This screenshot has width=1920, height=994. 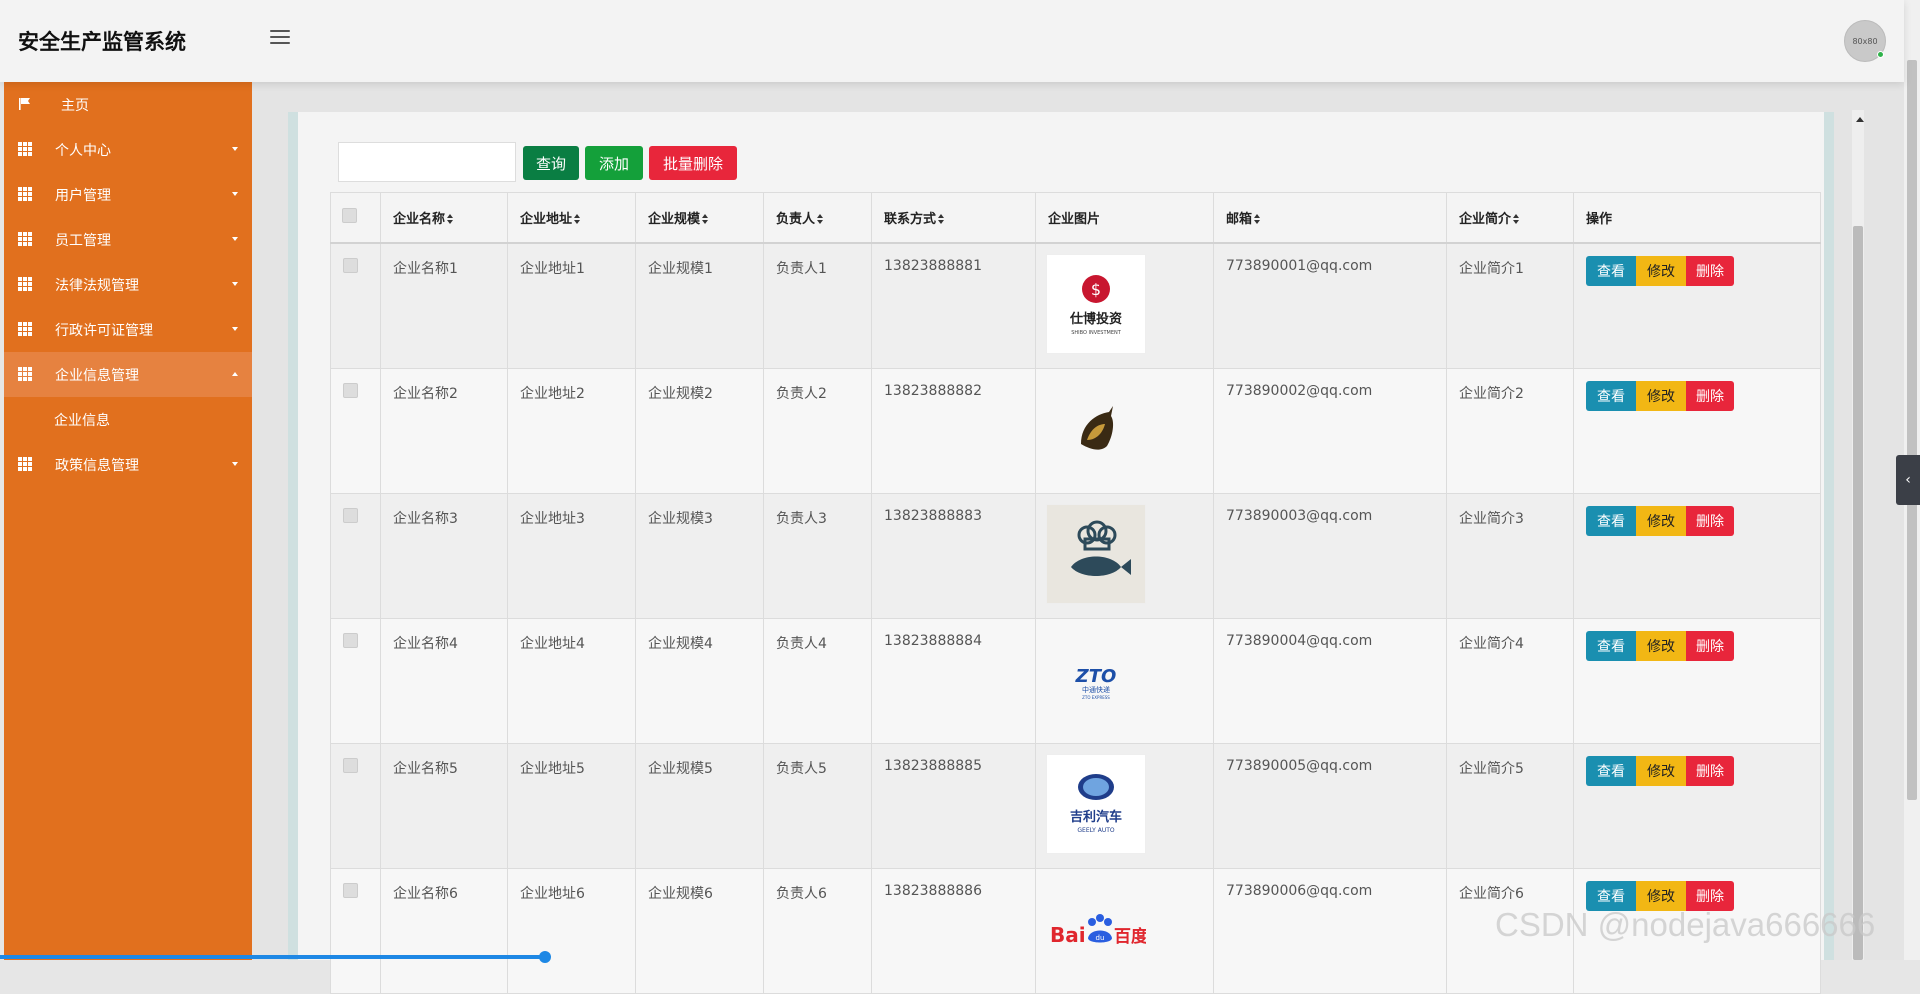 What do you see at coordinates (128, 194) in the screenshot?
I see `sidebar-item-user-management: 用户管理` at bounding box center [128, 194].